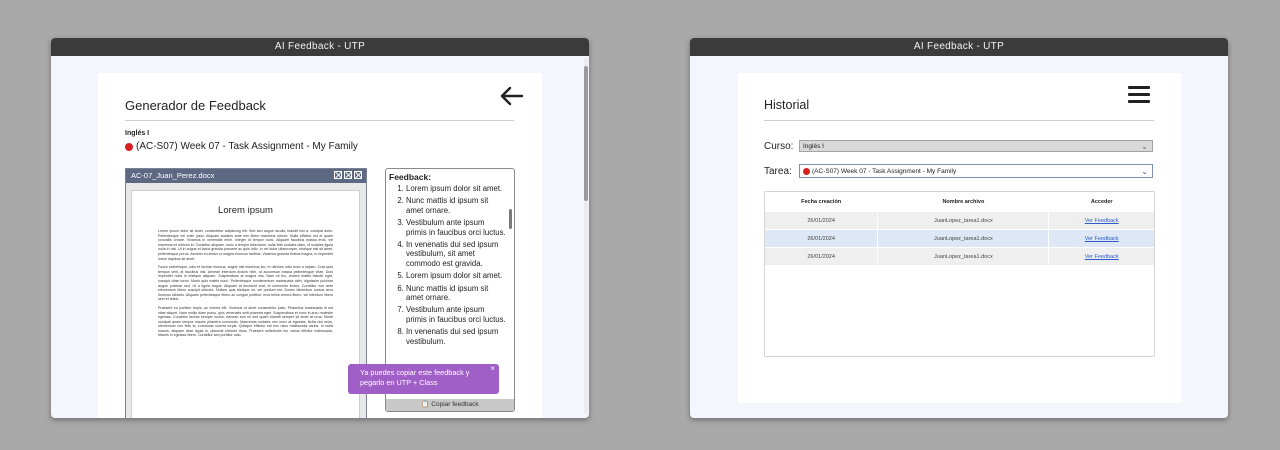 The image size is (1280, 450). I want to click on menu-icon, so click(1139, 94).